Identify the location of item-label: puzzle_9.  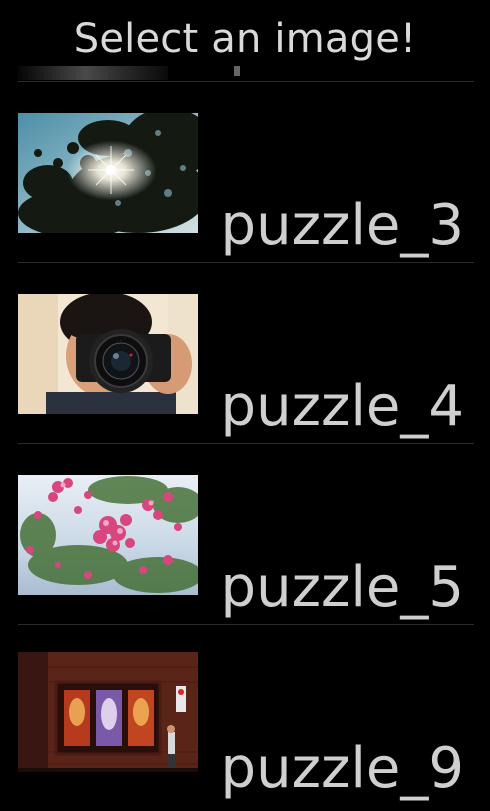
(342, 768).